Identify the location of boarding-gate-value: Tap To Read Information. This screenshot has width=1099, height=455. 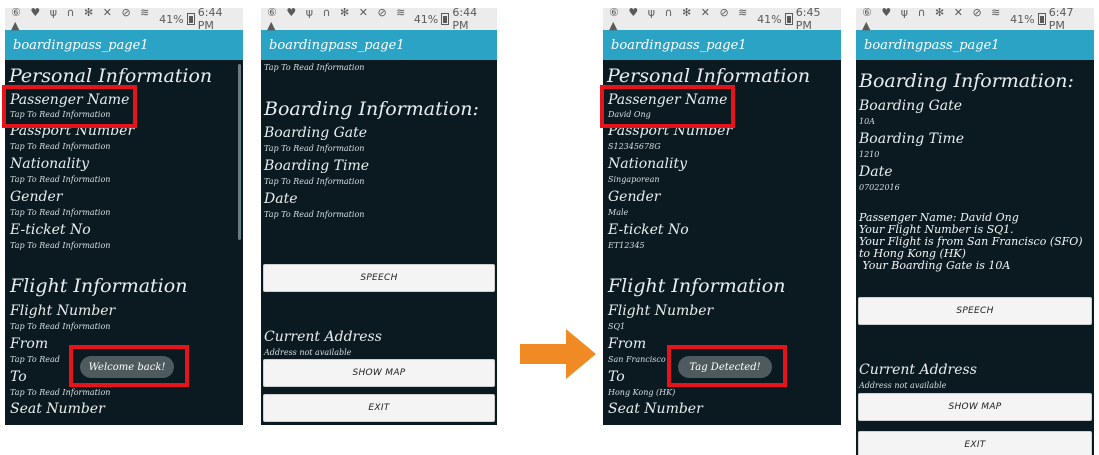
(314, 149).